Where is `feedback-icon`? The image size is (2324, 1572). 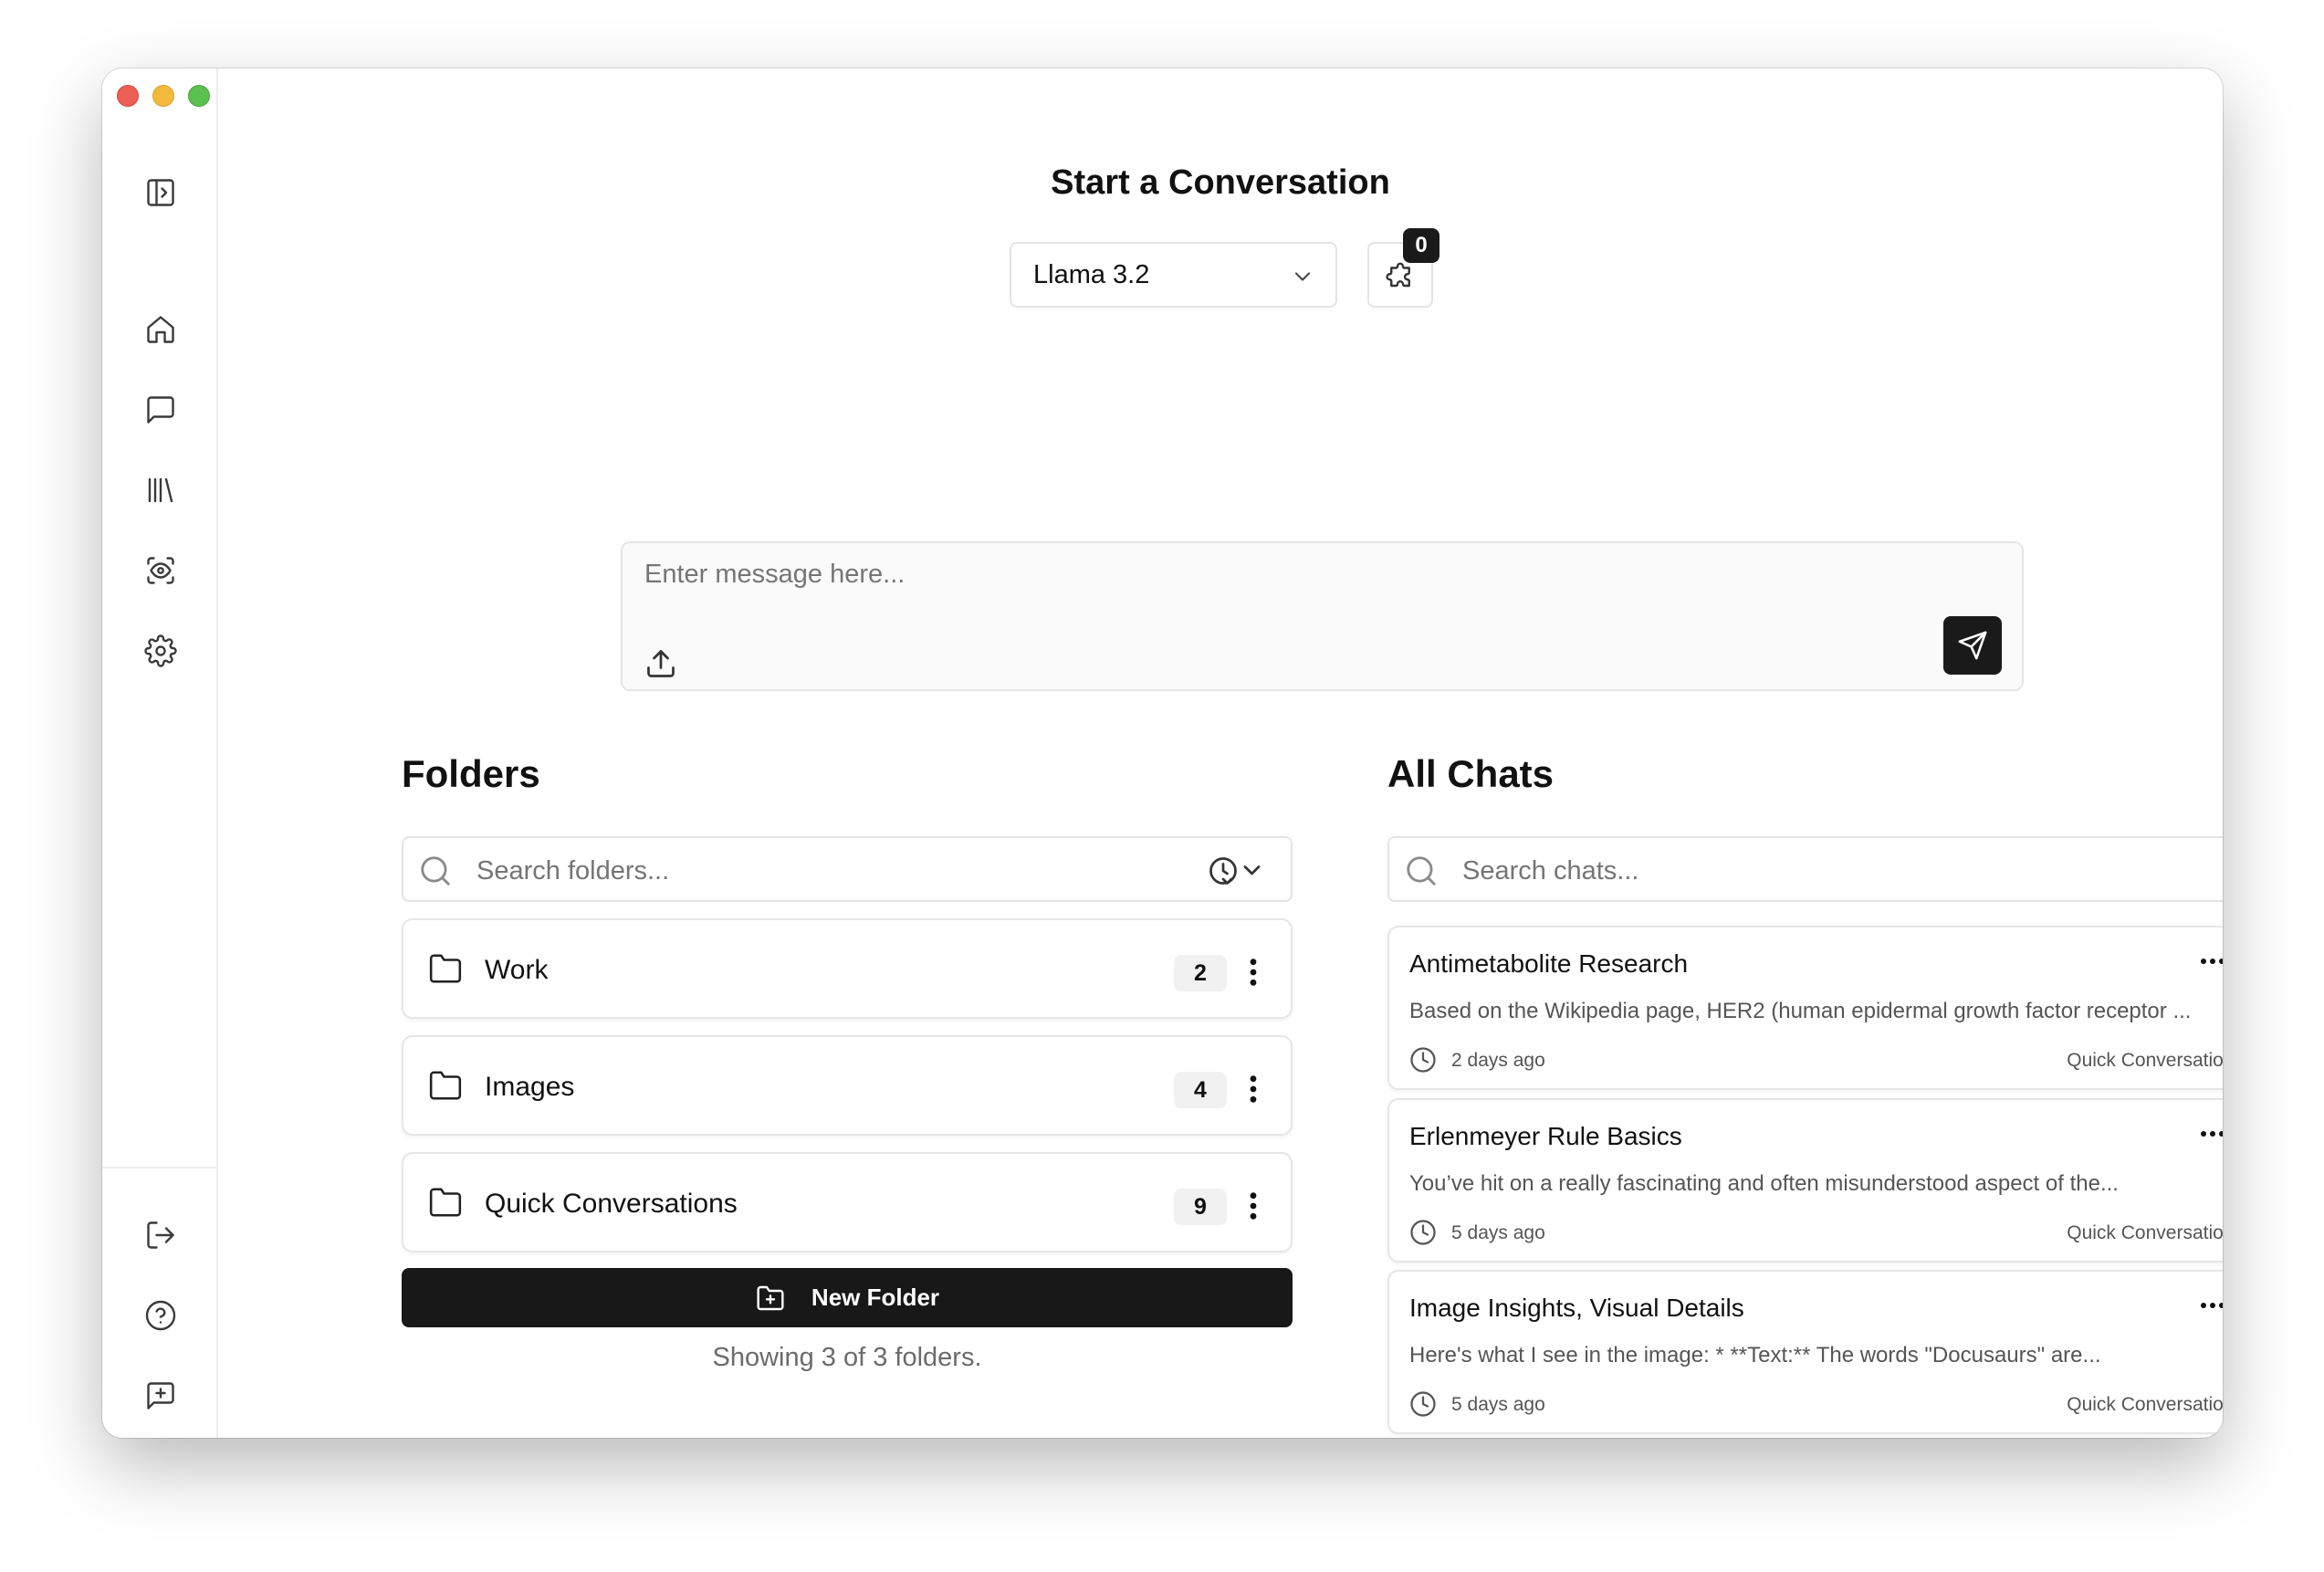
feedback-icon is located at coordinates (161, 1396).